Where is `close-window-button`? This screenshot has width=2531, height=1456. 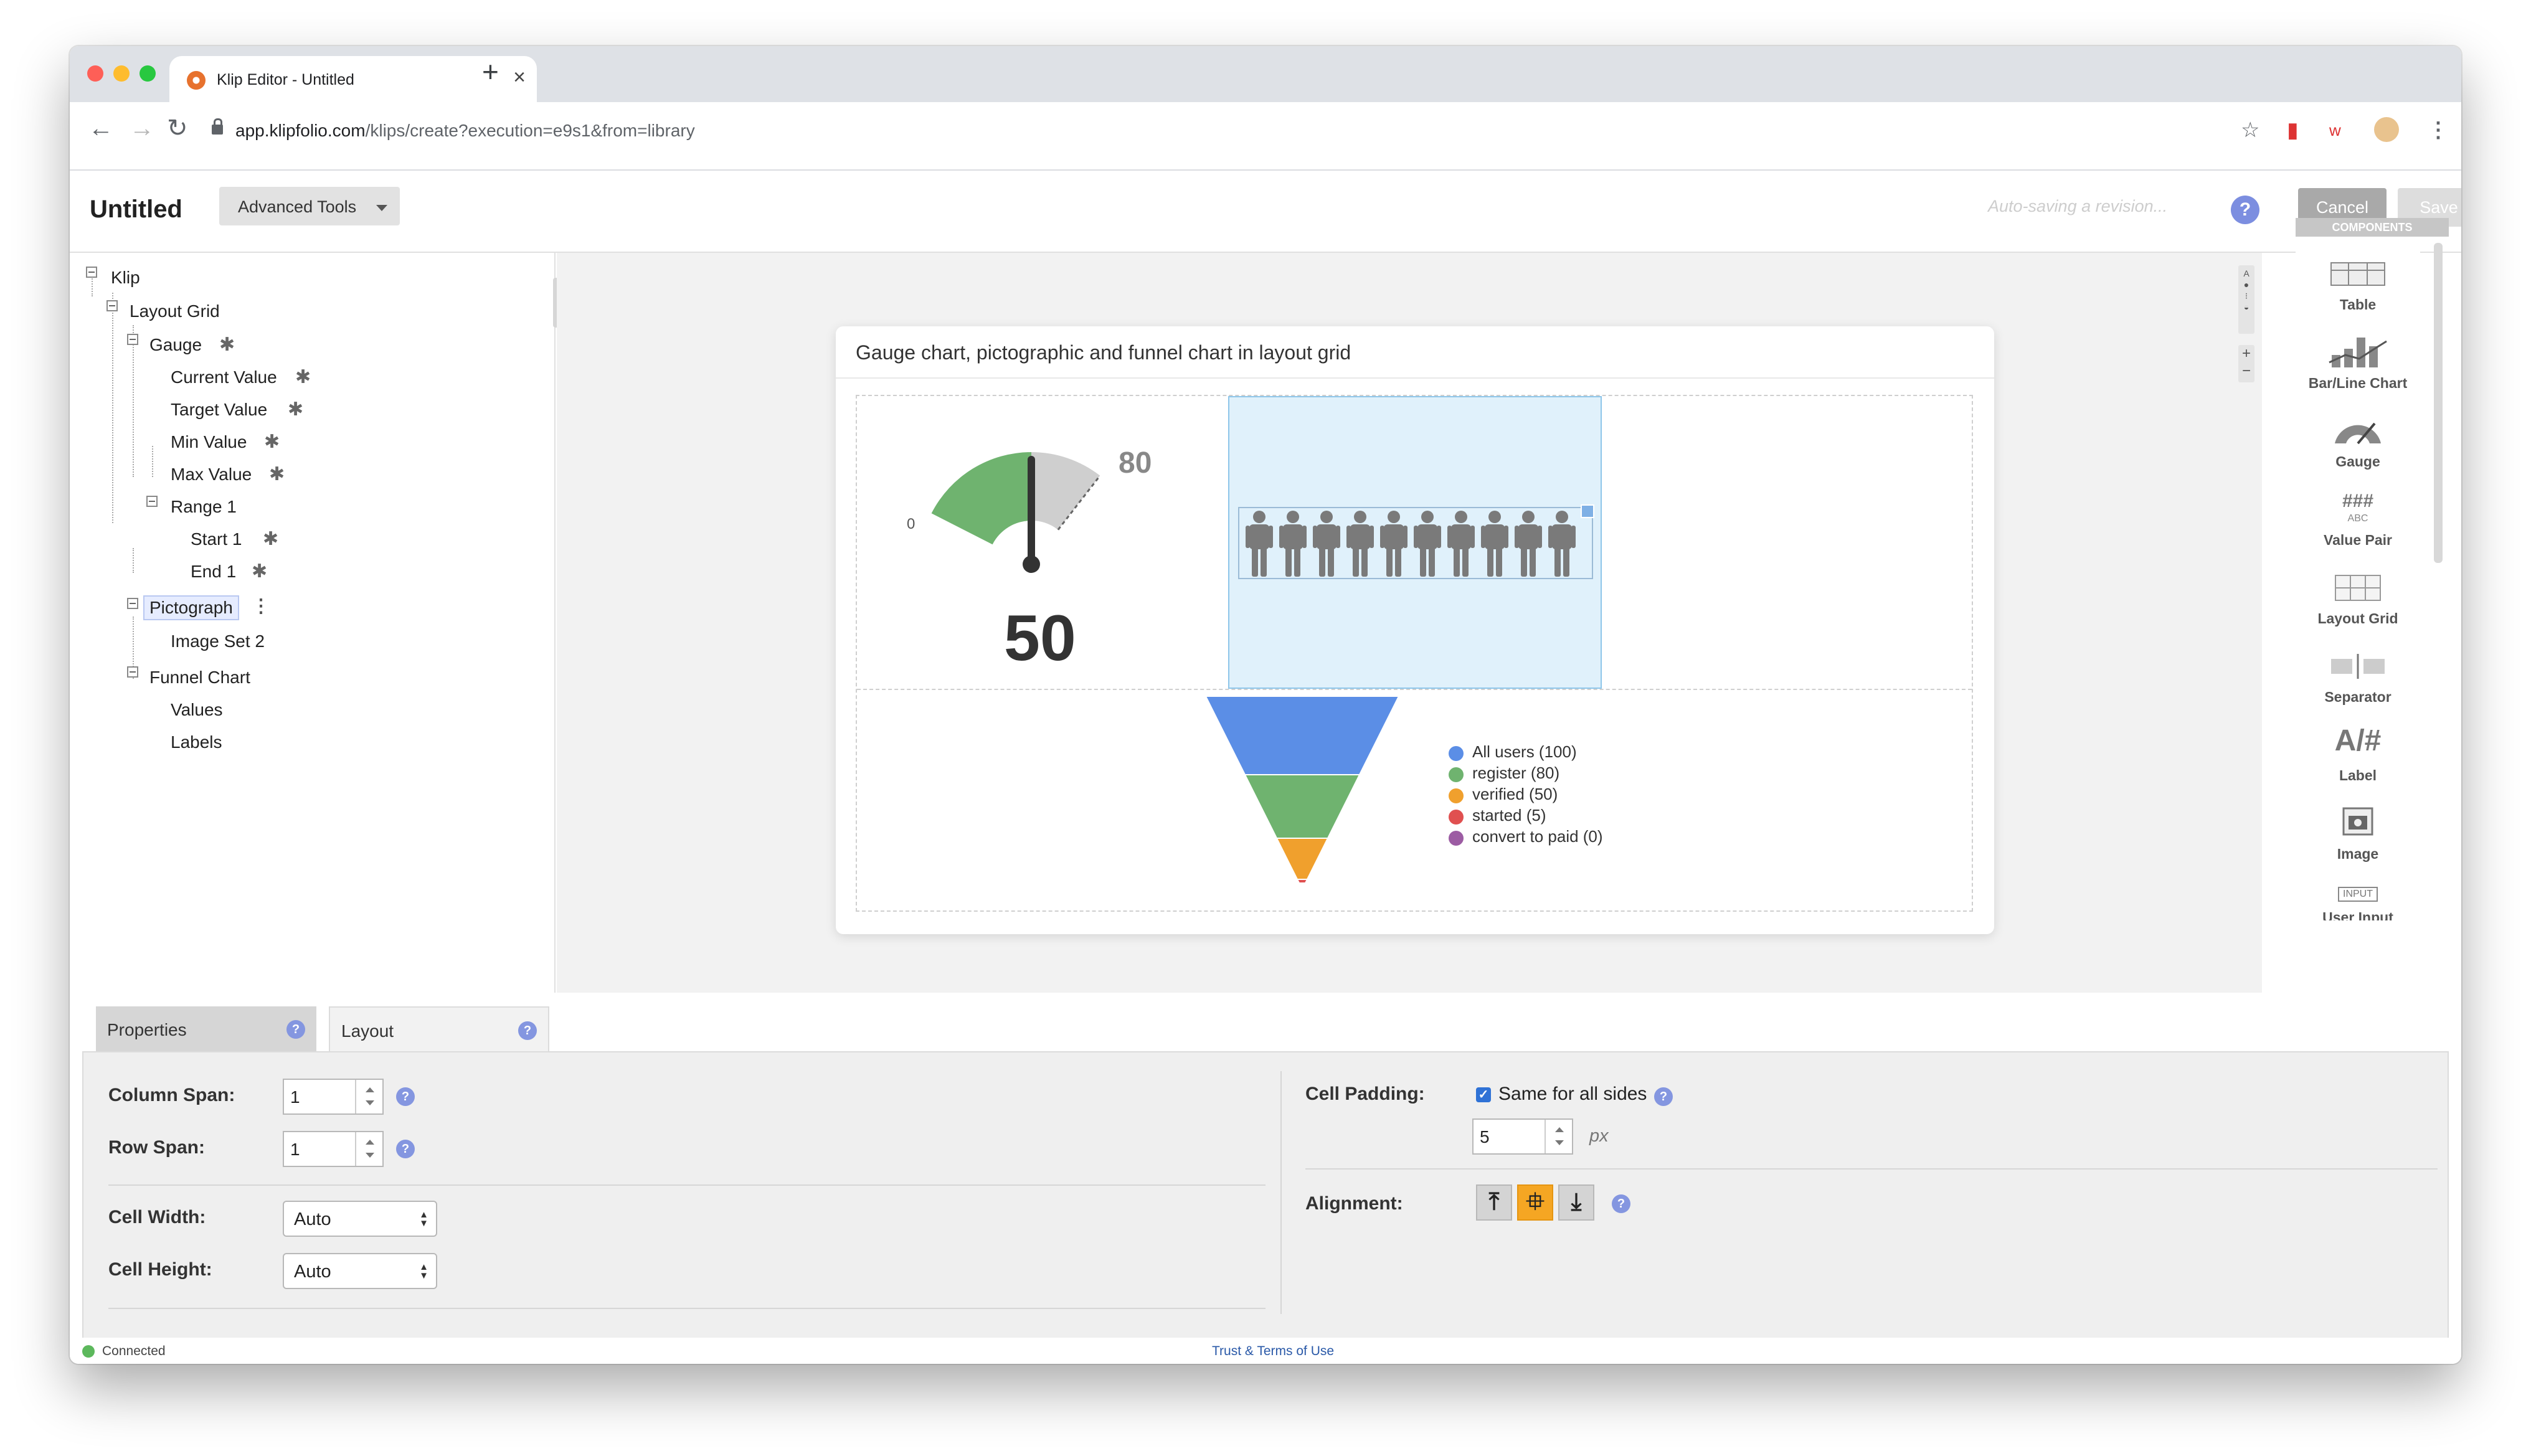
close-window-button is located at coordinates (95, 73).